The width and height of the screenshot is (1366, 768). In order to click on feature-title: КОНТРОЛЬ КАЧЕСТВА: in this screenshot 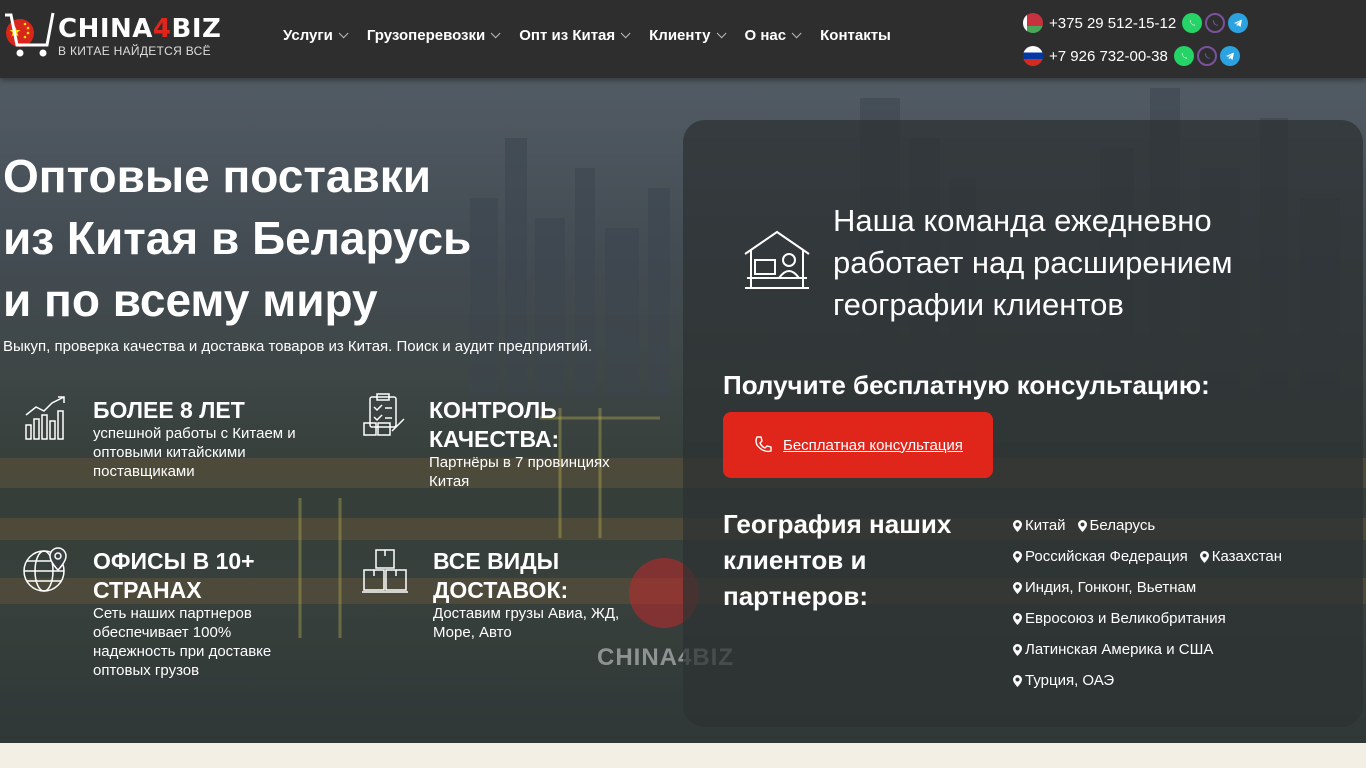, I will do `click(494, 424)`.